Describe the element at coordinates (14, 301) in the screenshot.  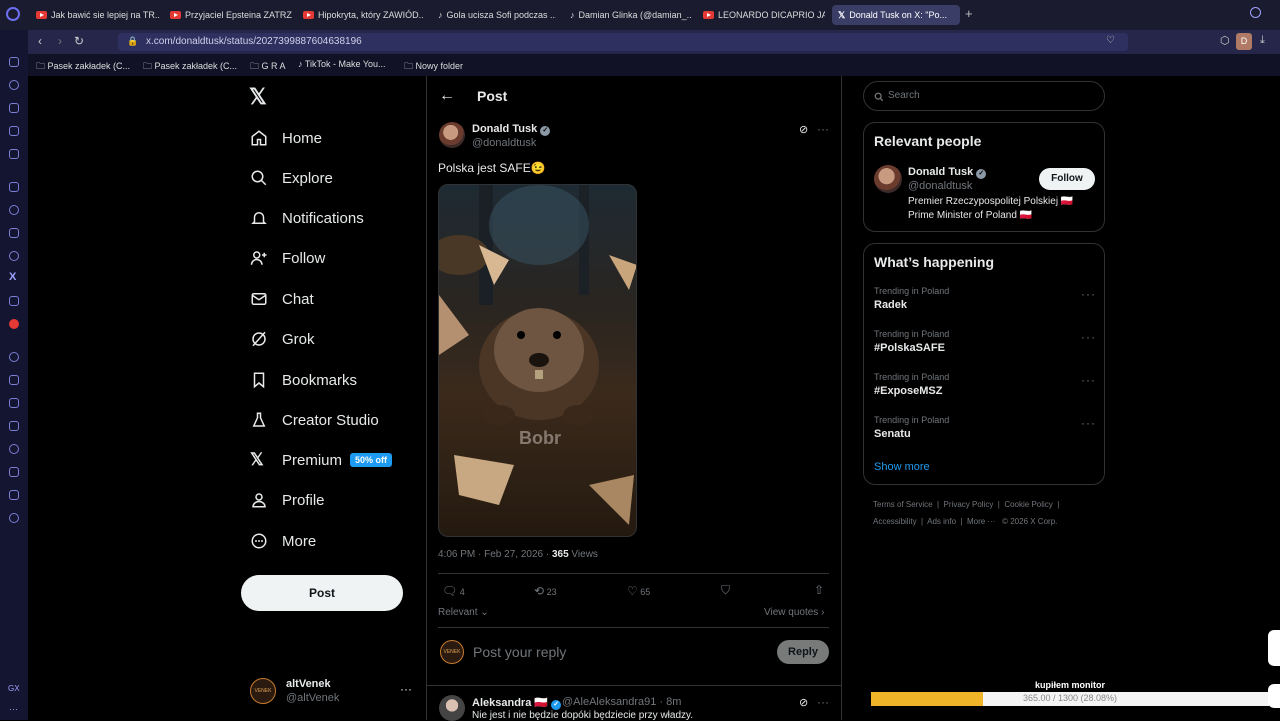
I see `sidebar-discord-icon` at that location.